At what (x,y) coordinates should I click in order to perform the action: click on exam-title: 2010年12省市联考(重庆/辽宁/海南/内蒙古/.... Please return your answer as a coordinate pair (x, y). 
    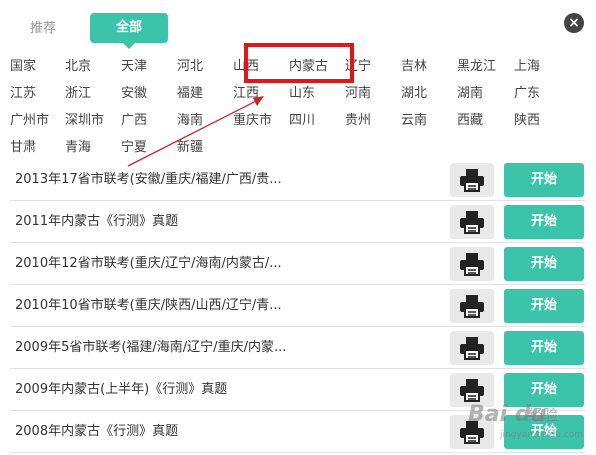
    Looking at the image, I should click on (148, 264).